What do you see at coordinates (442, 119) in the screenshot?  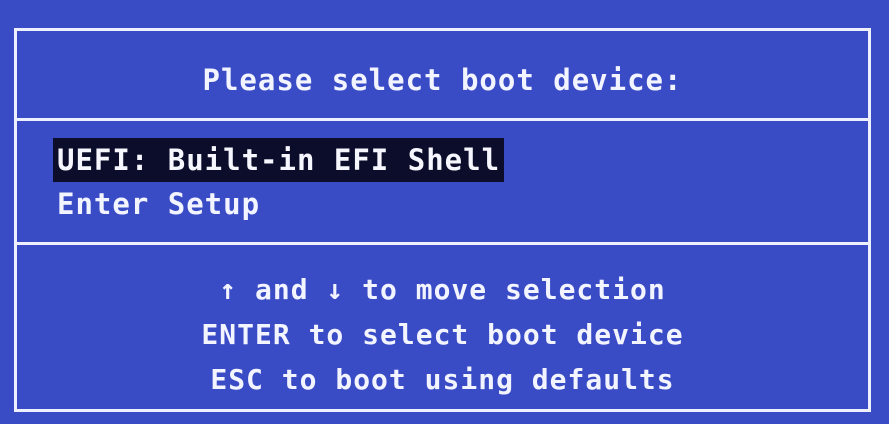 I see `title-divider` at bounding box center [442, 119].